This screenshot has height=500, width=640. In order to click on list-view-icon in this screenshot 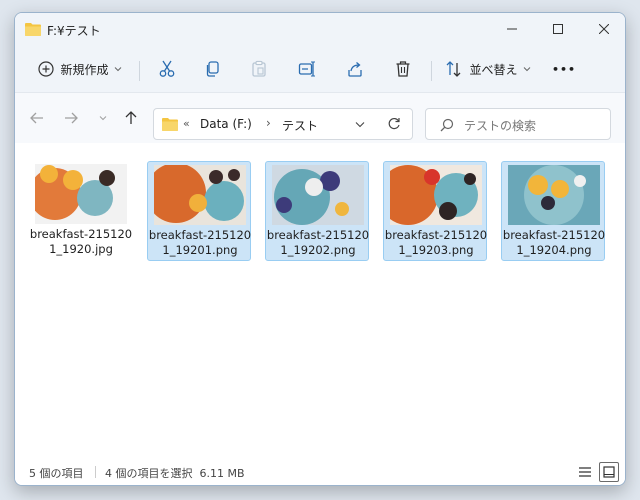, I will do `click(585, 472)`.